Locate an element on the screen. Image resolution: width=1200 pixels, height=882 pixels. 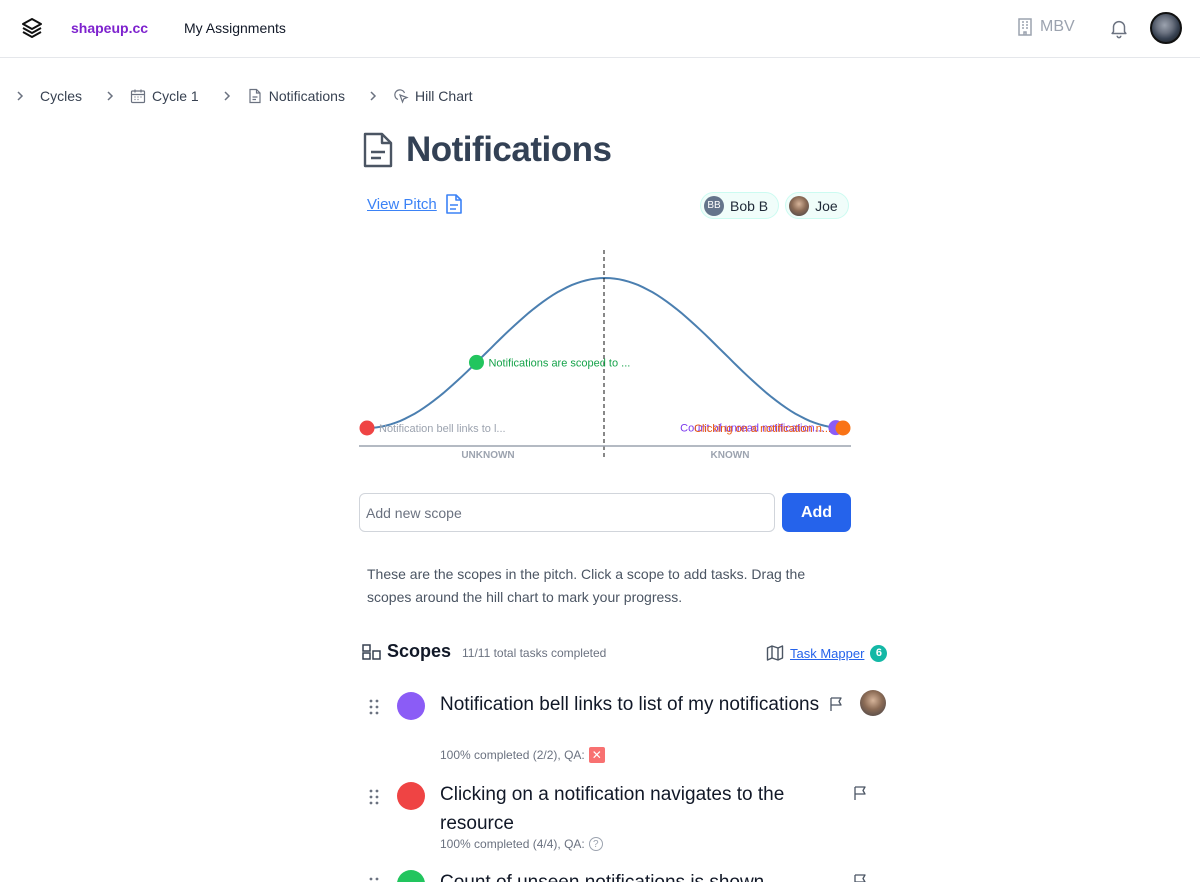
org-label: MBV is located at coordinates (1057, 26).